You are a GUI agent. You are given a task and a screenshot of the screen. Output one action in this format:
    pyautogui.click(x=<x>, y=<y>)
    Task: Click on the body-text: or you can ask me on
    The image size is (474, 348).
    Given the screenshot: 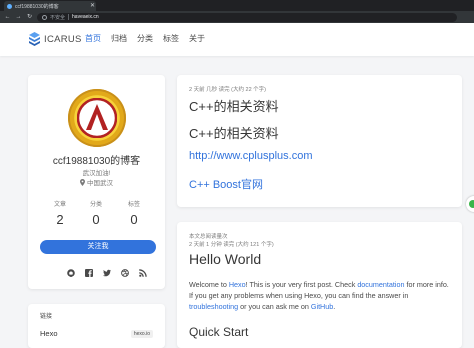 What is the action you would take?
    pyautogui.click(x=274, y=306)
    